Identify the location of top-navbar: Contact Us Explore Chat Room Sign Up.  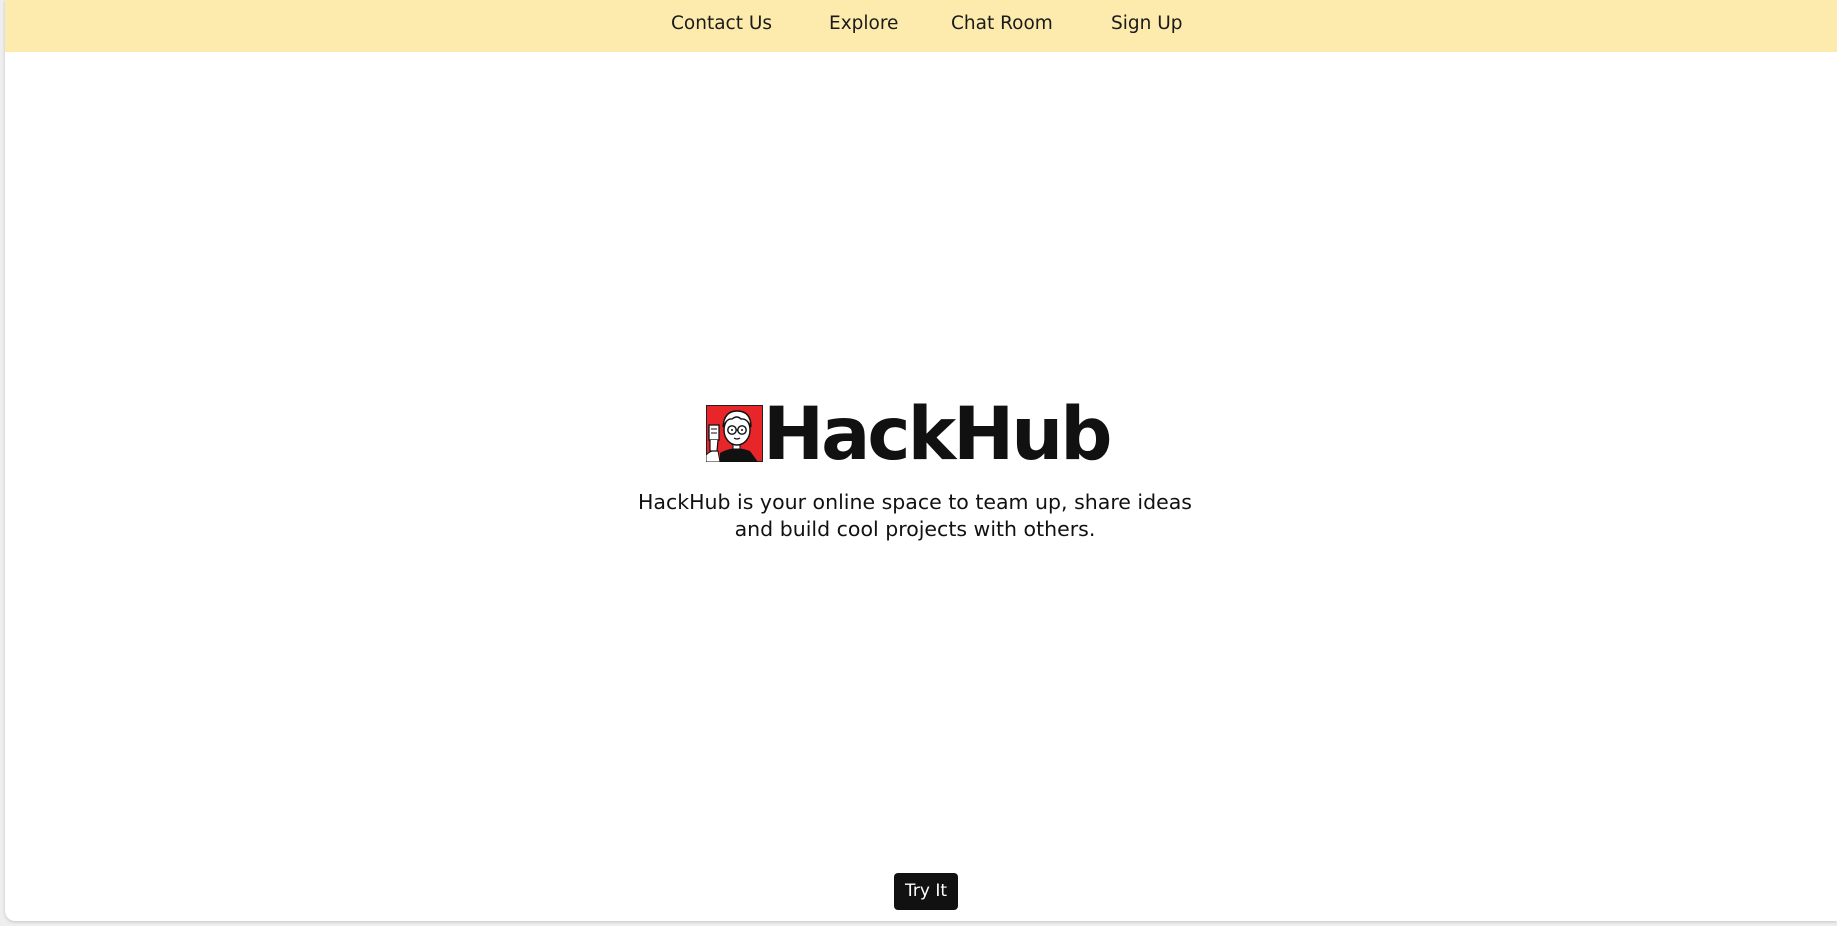
(921, 26).